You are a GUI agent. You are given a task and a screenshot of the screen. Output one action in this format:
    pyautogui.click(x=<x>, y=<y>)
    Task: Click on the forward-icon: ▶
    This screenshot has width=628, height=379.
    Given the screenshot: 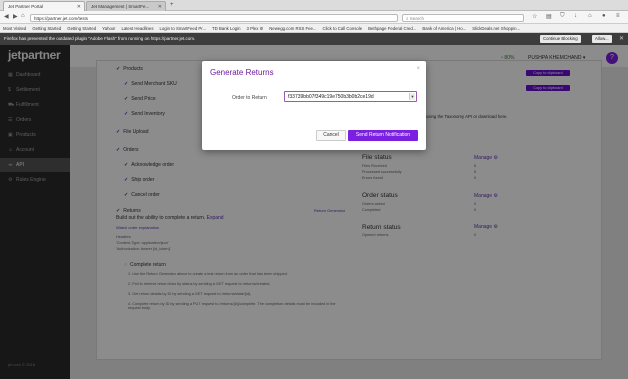 What is the action you would take?
    pyautogui.click(x=15, y=16)
    